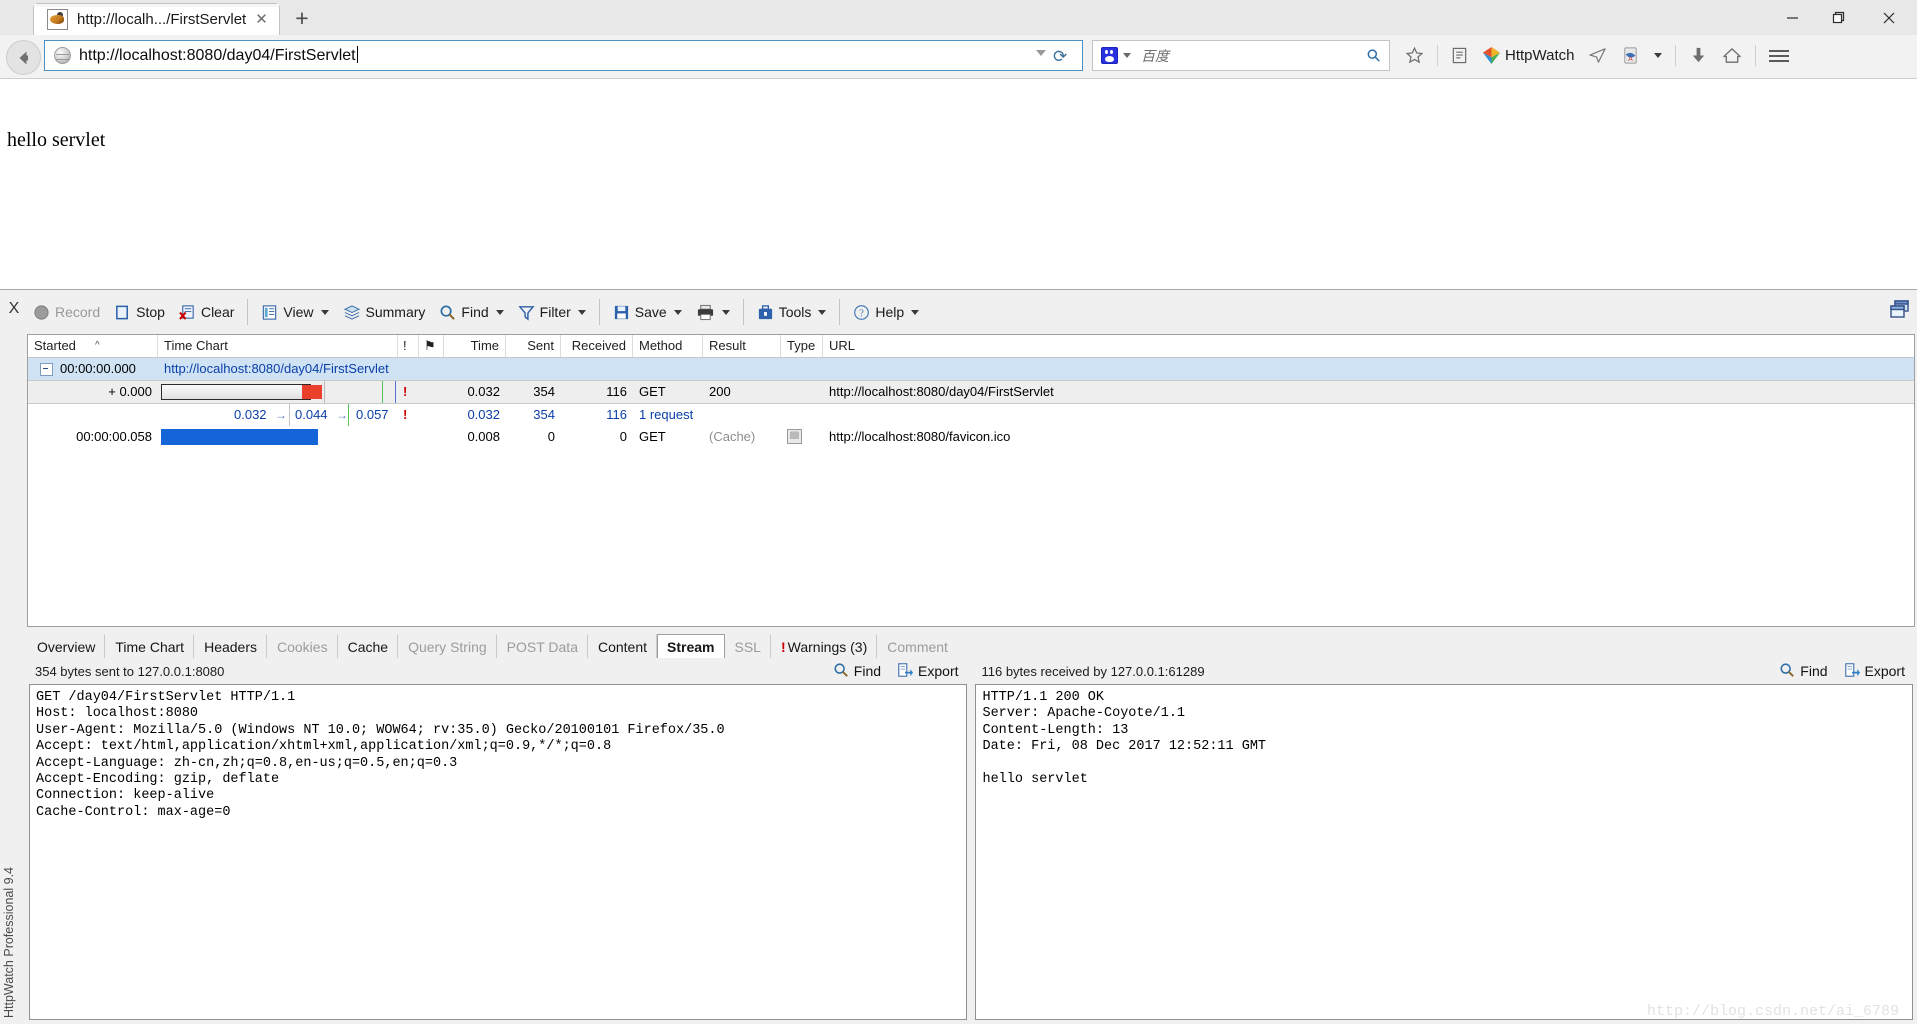  What do you see at coordinates (471, 312) in the screenshot?
I see `find-button: Find` at bounding box center [471, 312].